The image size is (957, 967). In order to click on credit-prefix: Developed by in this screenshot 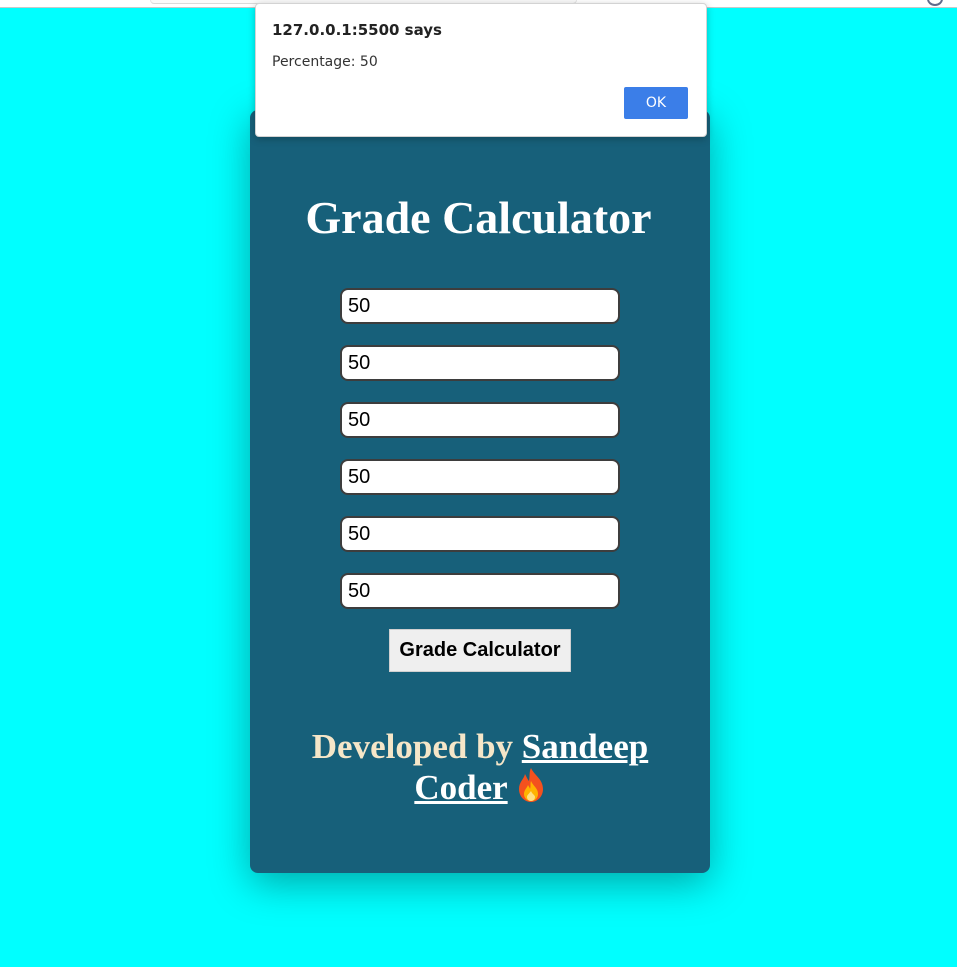, I will do `click(412, 746)`.